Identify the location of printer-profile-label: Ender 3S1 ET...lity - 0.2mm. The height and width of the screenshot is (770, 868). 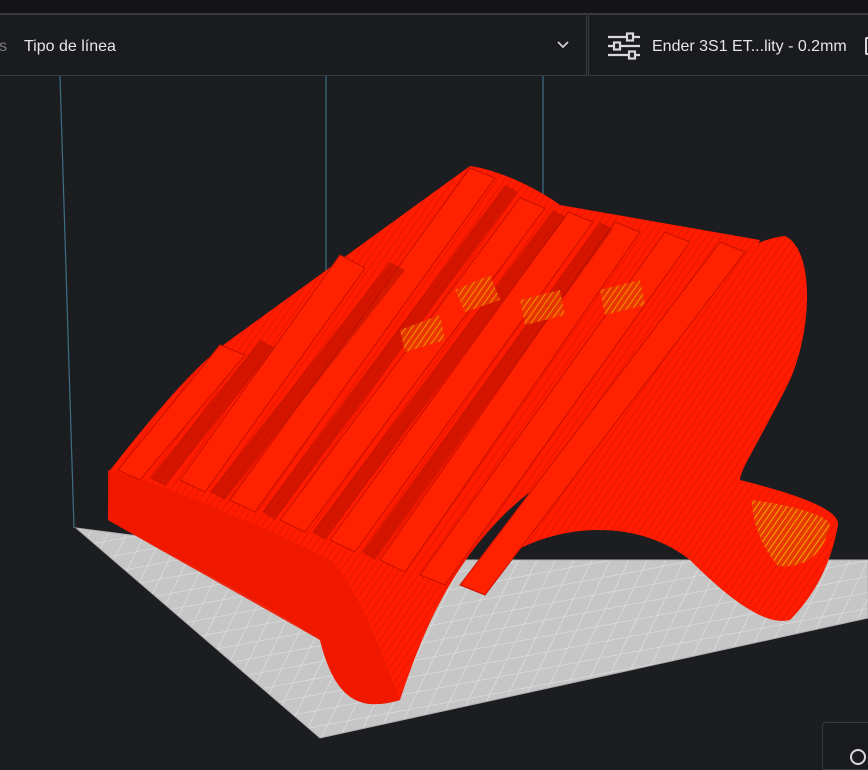
(749, 46).